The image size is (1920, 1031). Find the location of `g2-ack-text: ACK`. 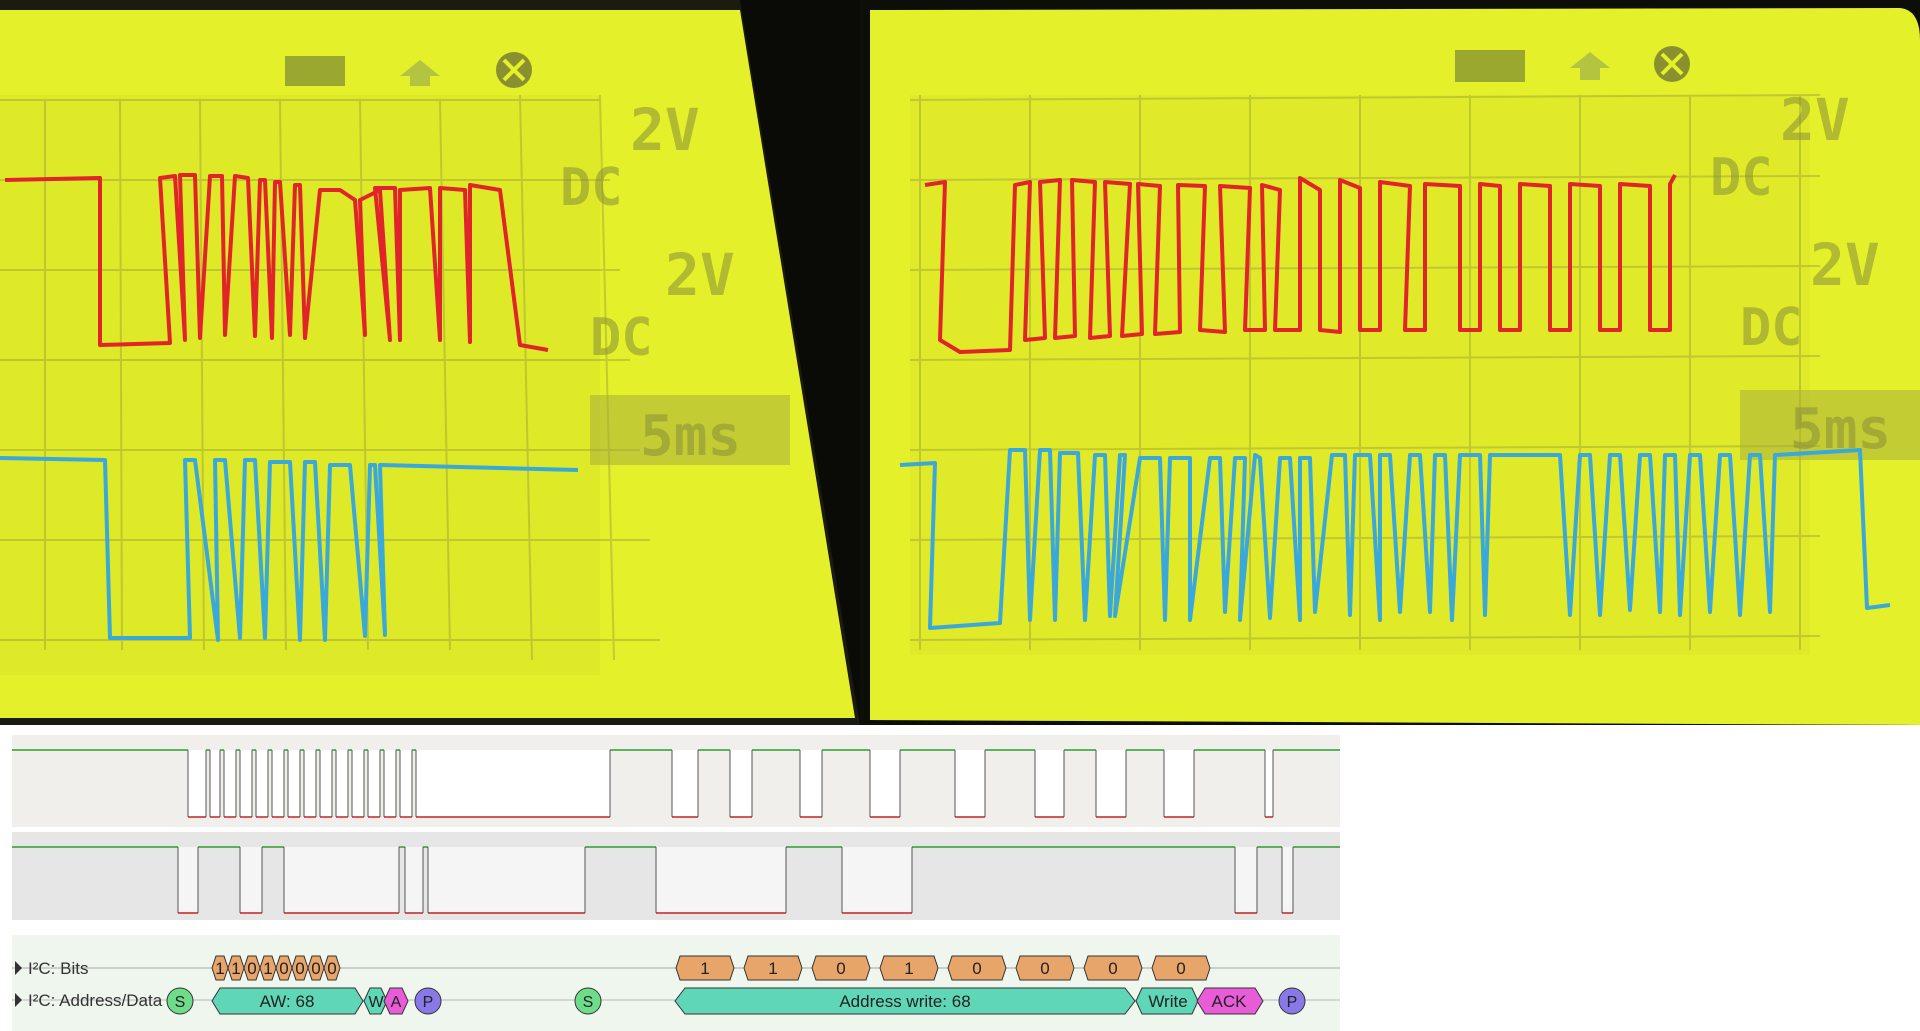

g2-ack-text: ACK is located at coordinates (1230, 1001).